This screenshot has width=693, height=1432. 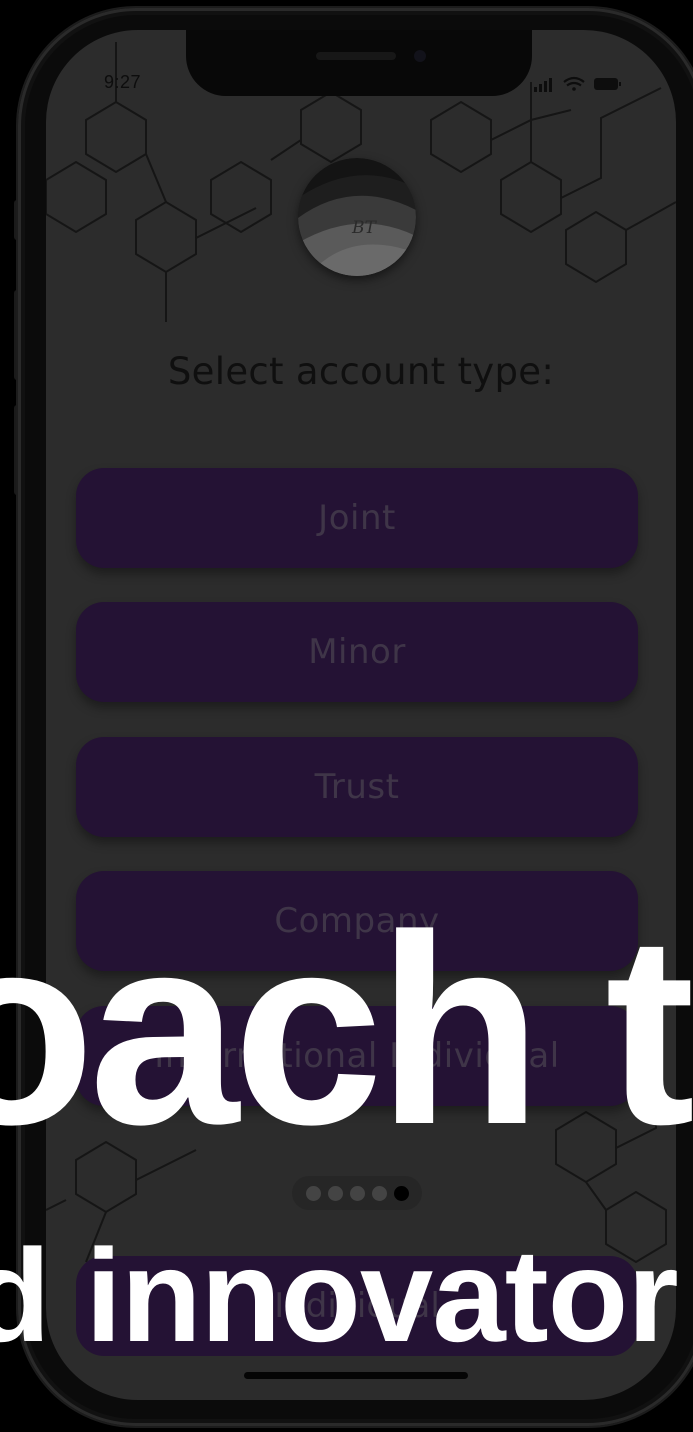 I want to click on battery-icon, so click(x=607, y=84).